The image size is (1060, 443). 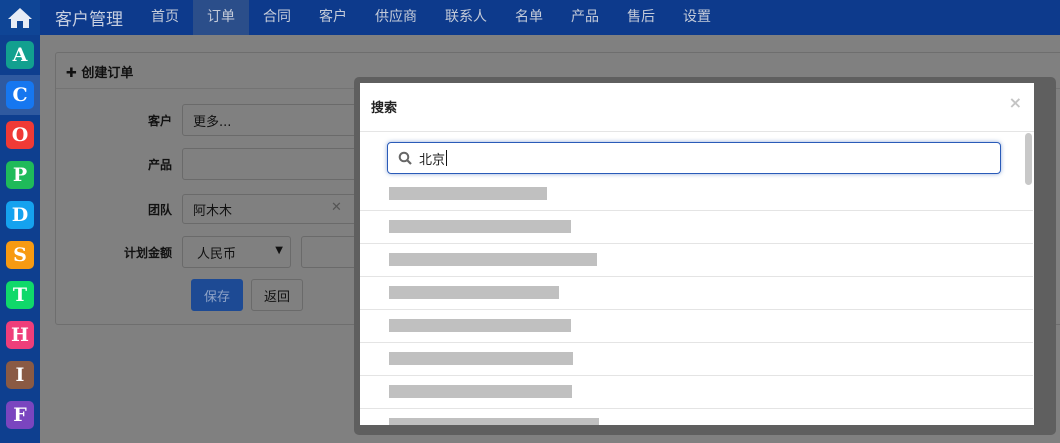 I want to click on text-caret, so click(x=447, y=158).